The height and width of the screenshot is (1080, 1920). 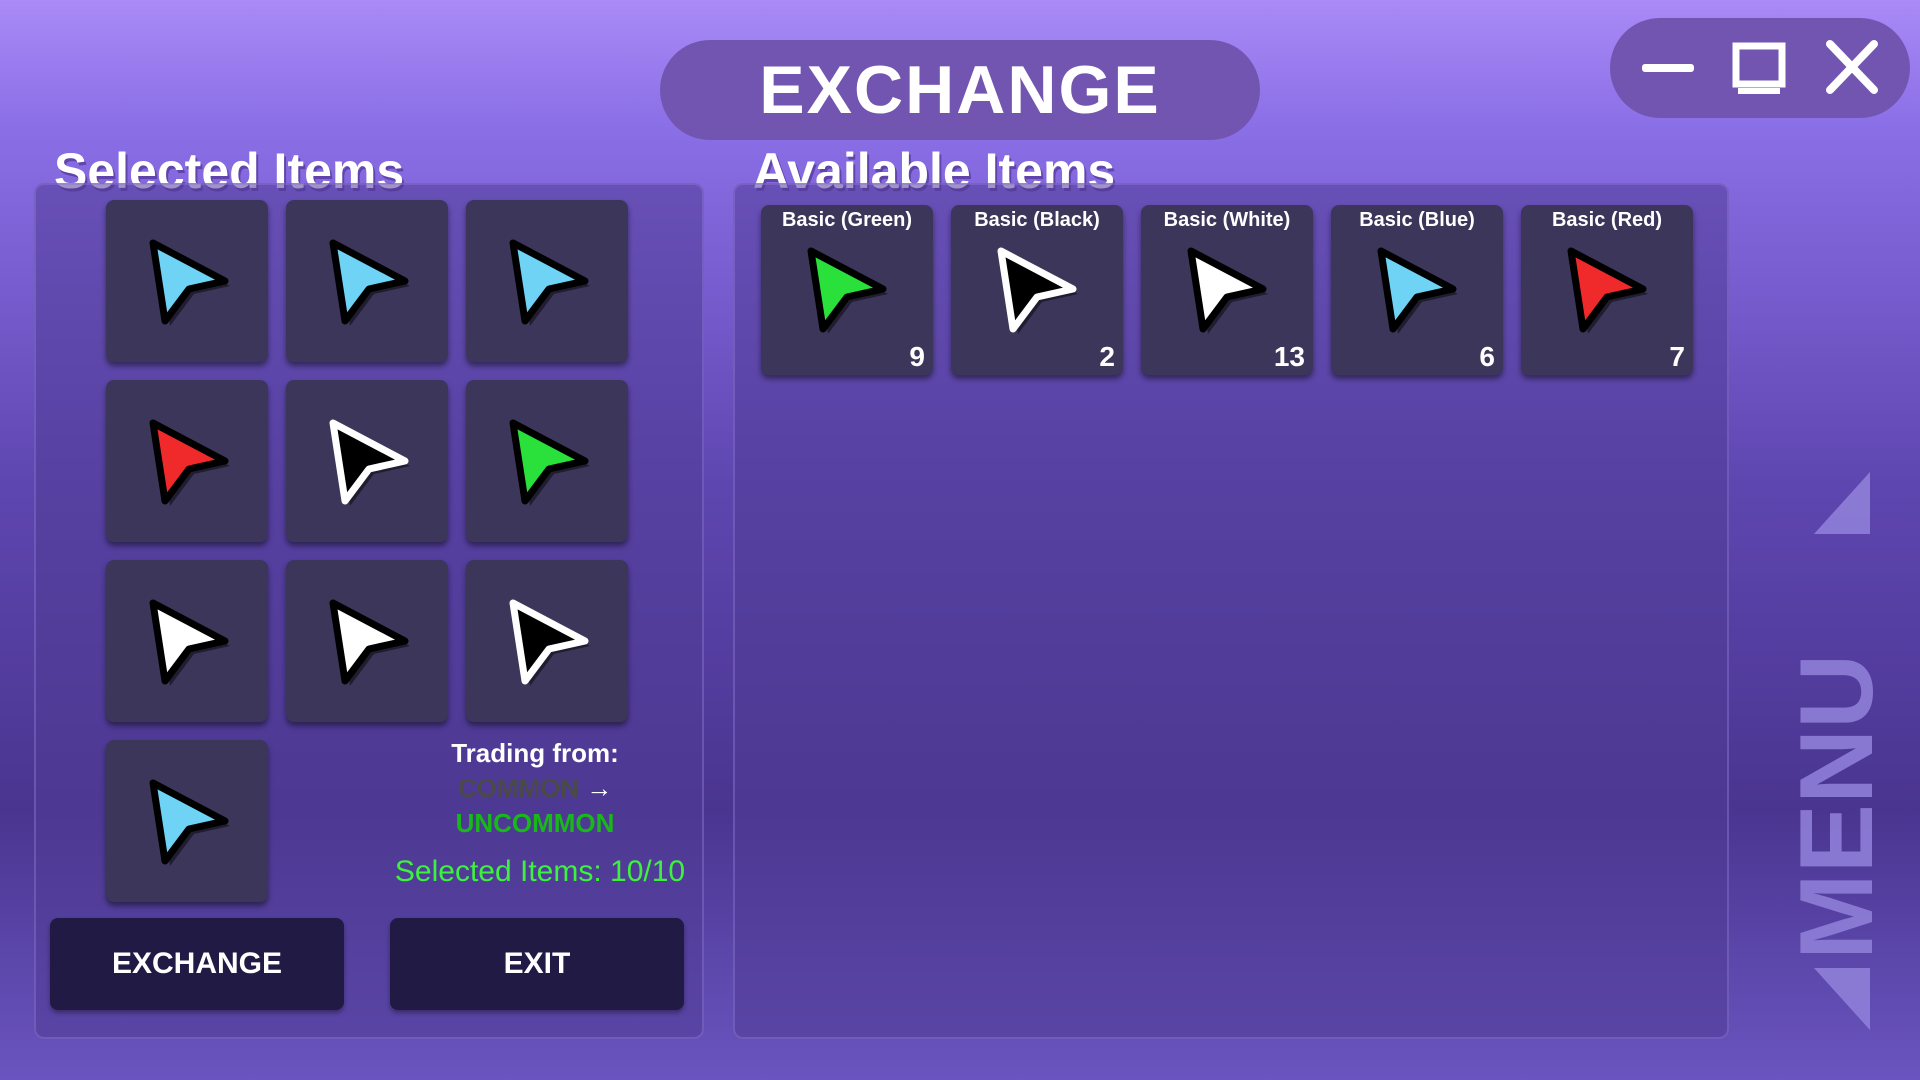 I want to click on available-item-name: Basic (Green), so click(x=847, y=220).